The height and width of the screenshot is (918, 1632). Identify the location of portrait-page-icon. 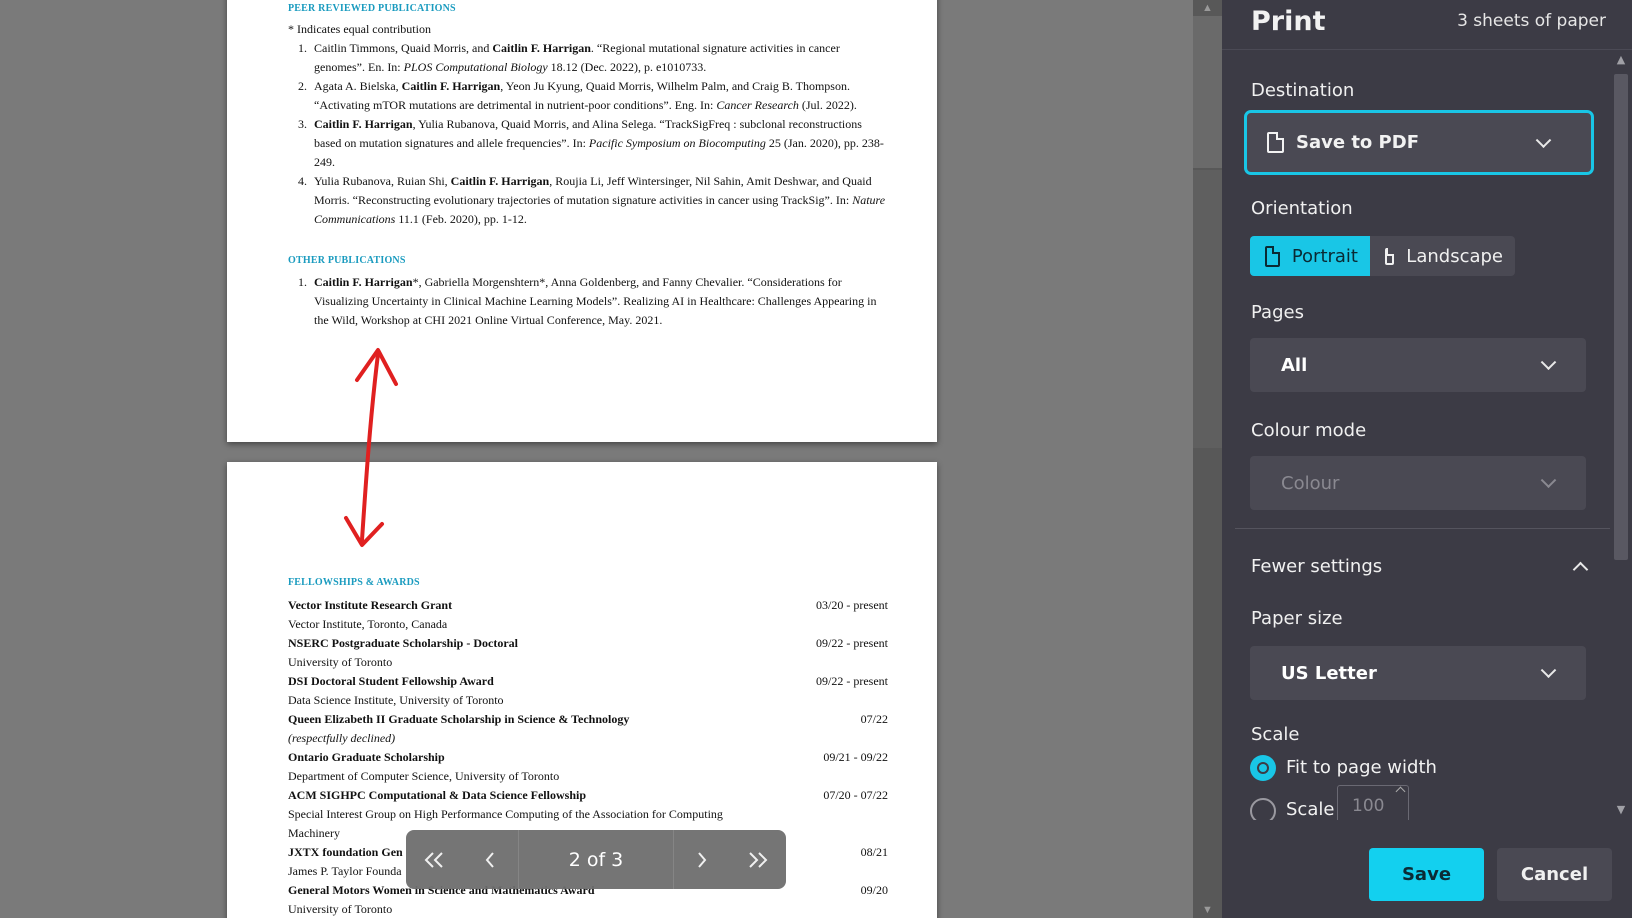
(1272, 256).